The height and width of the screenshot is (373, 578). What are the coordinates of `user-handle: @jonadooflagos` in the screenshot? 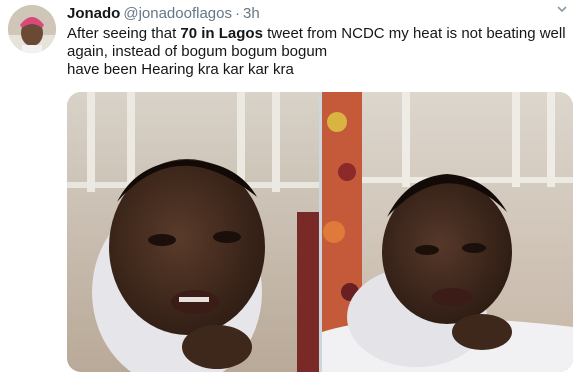 It's located at (177, 13).